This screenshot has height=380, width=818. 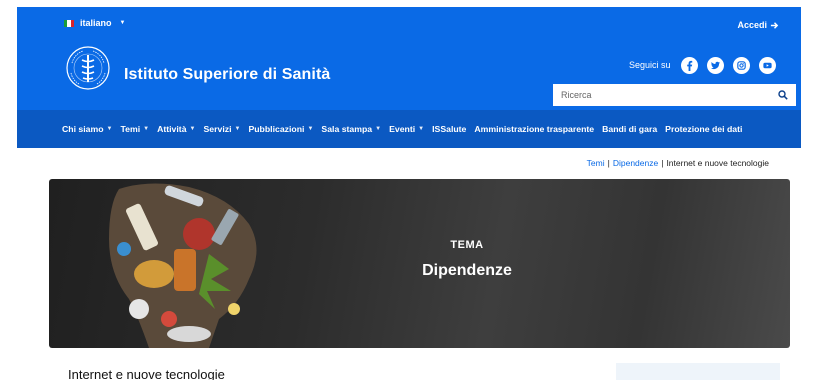 I want to click on login-link: Accedi, so click(x=758, y=25).